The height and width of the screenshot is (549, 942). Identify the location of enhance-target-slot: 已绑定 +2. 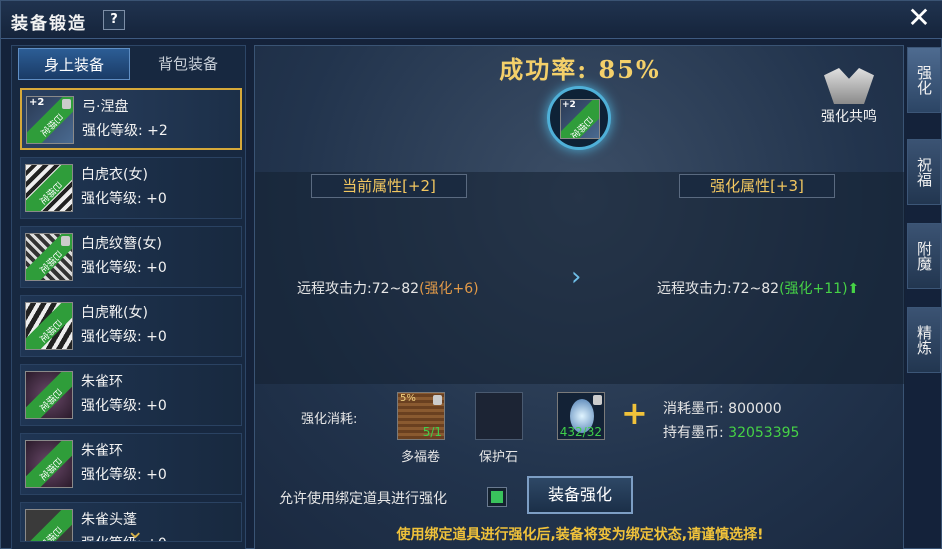
(579, 118).